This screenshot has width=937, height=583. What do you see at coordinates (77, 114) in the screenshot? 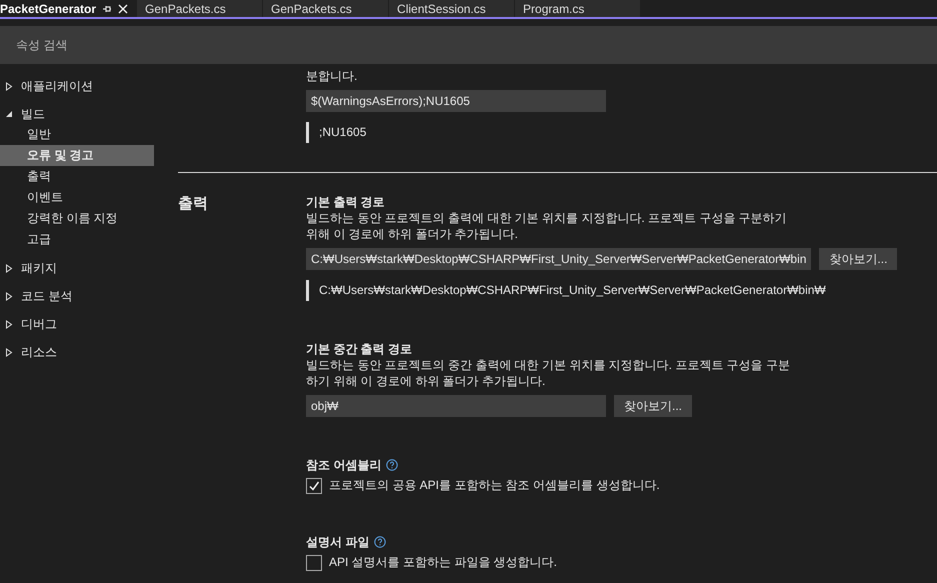
I see `tree-item: 빌드` at bounding box center [77, 114].